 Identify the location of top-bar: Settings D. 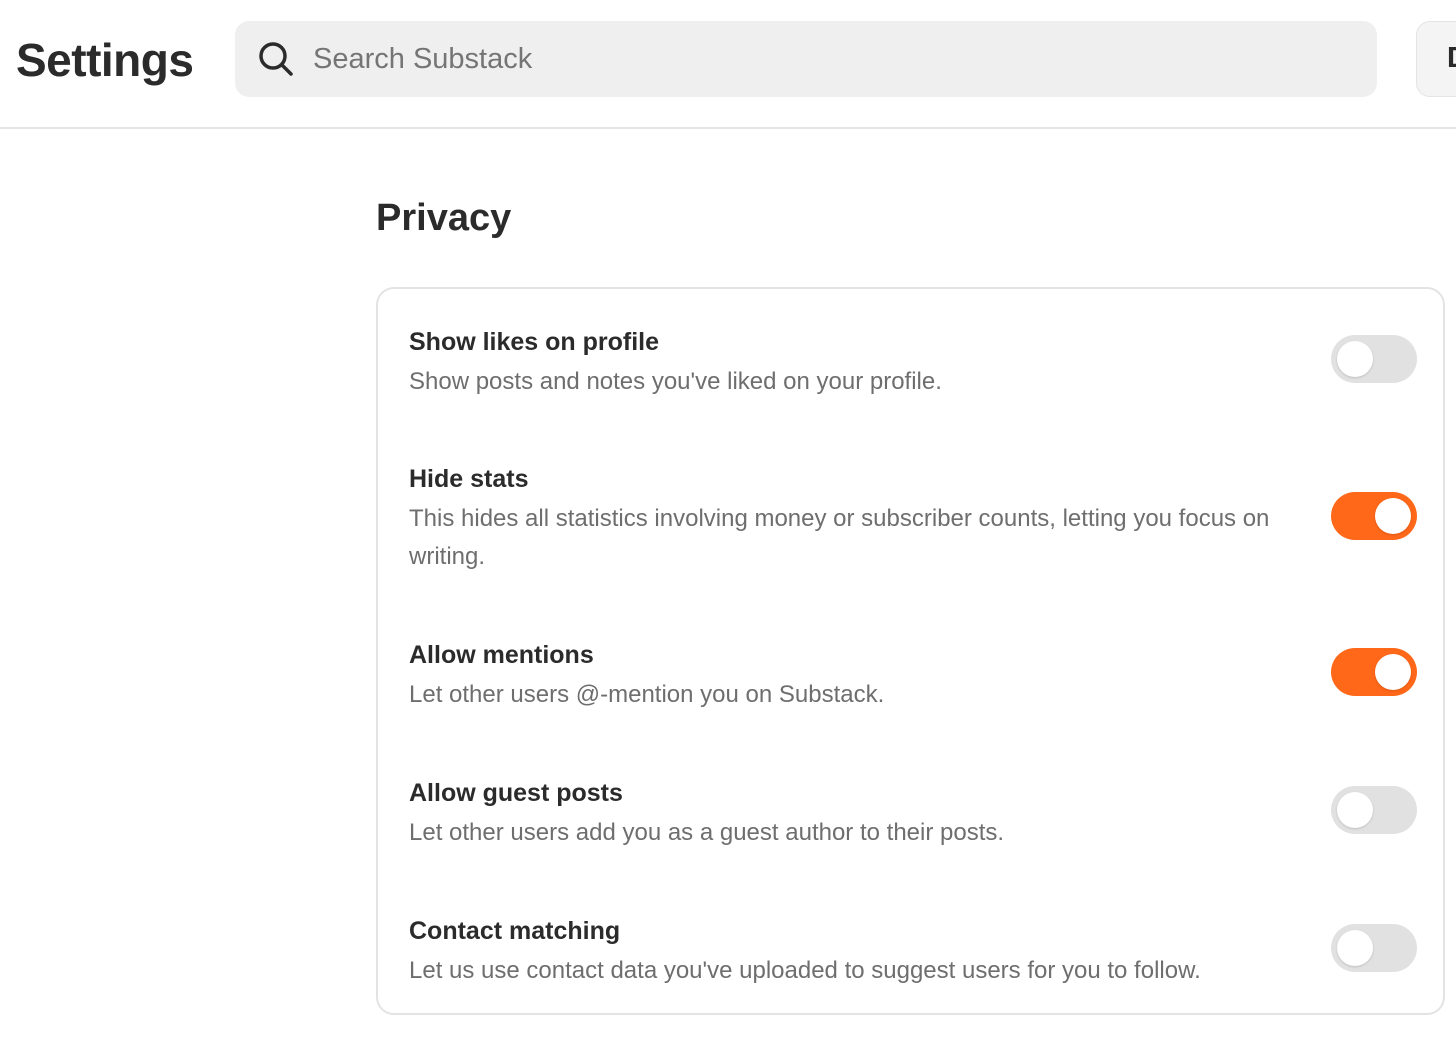
(728, 64).